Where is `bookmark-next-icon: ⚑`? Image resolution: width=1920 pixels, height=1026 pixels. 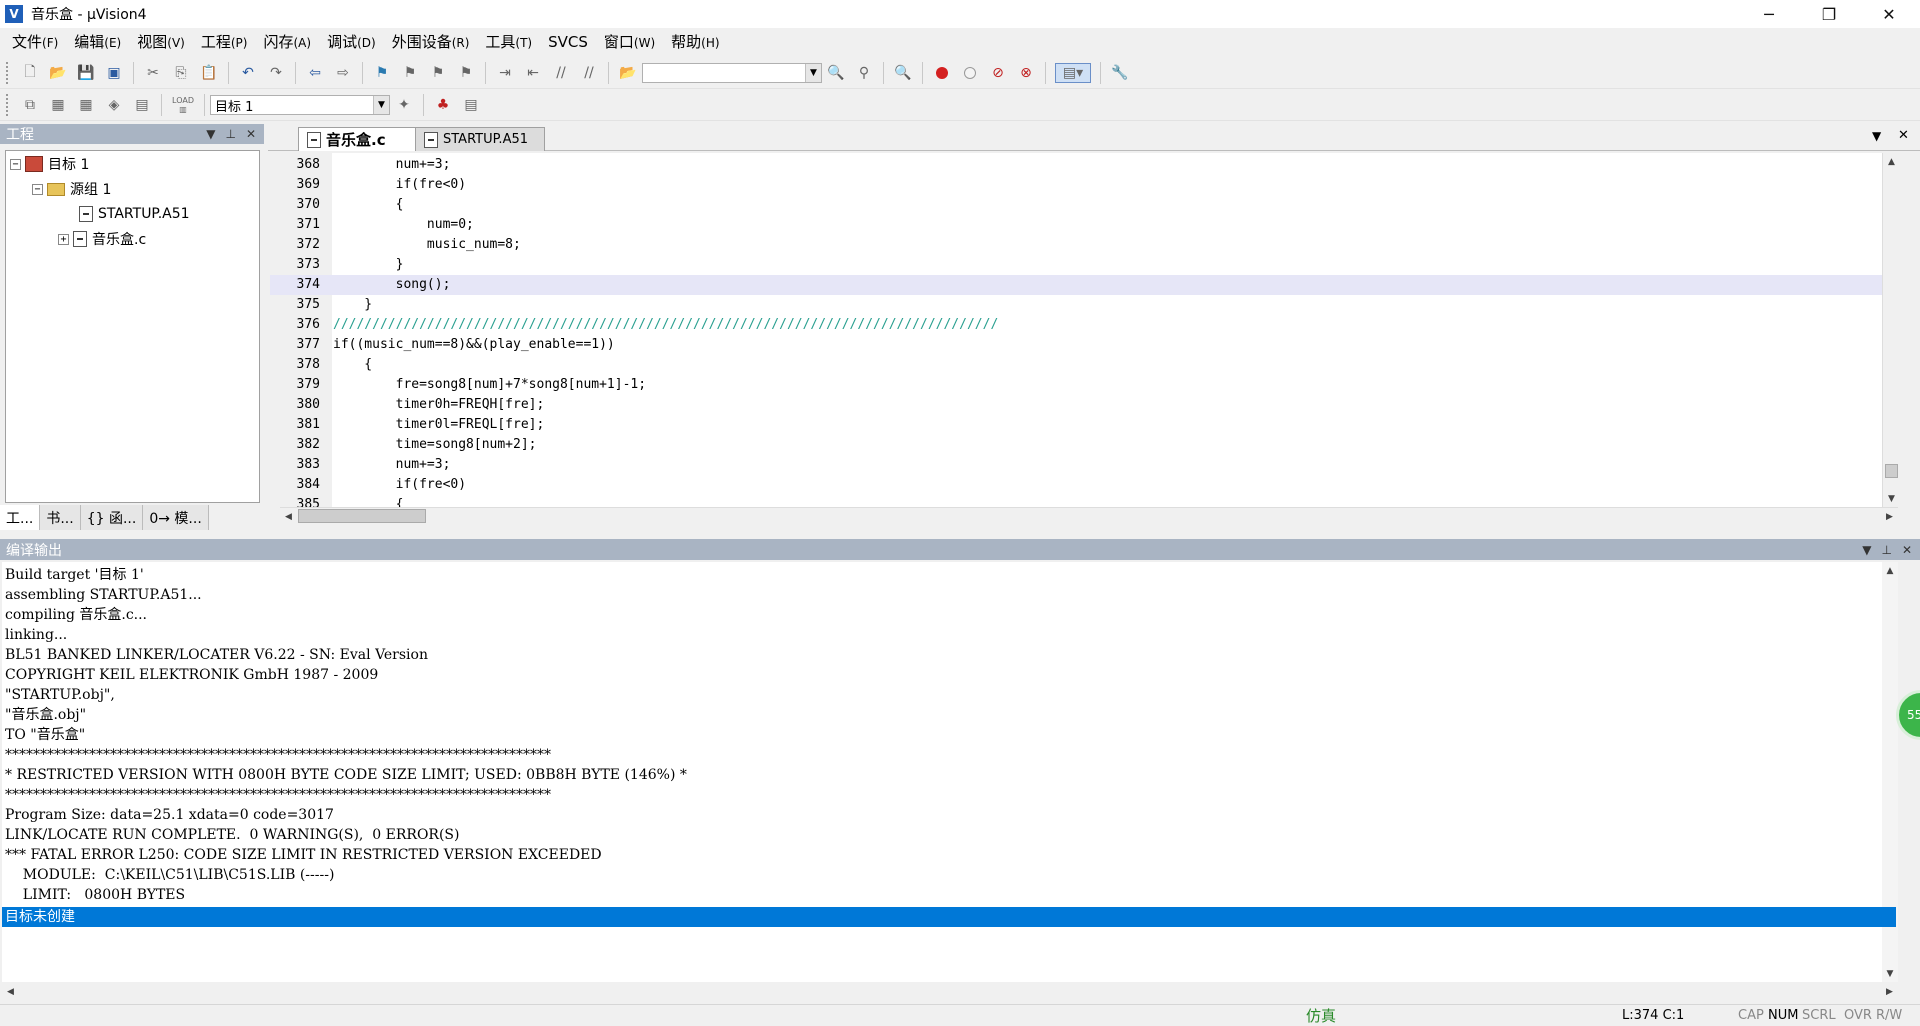 bookmark-next-icon: ⚑ is located at coordinates (438, 73).